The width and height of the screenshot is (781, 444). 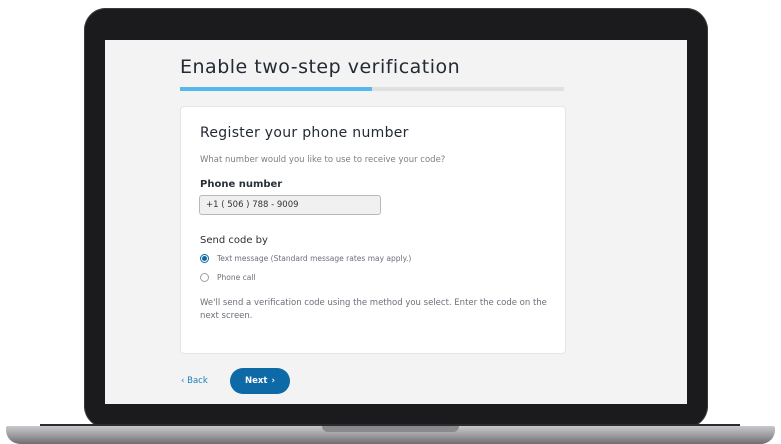 I want to click on radio-option-label: Phone call, so click(x=236, y=277).